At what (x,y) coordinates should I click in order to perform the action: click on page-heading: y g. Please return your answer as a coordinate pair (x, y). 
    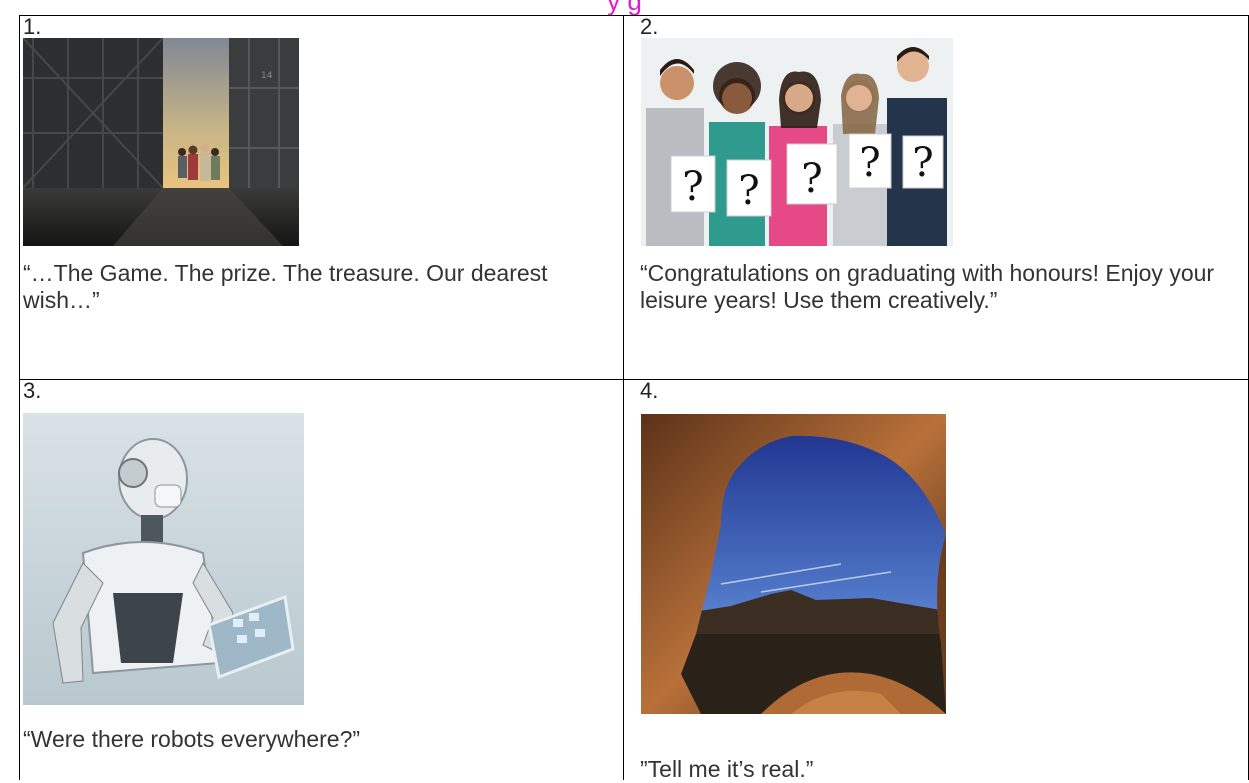
    Looking at the image, I should click on (624, 8).